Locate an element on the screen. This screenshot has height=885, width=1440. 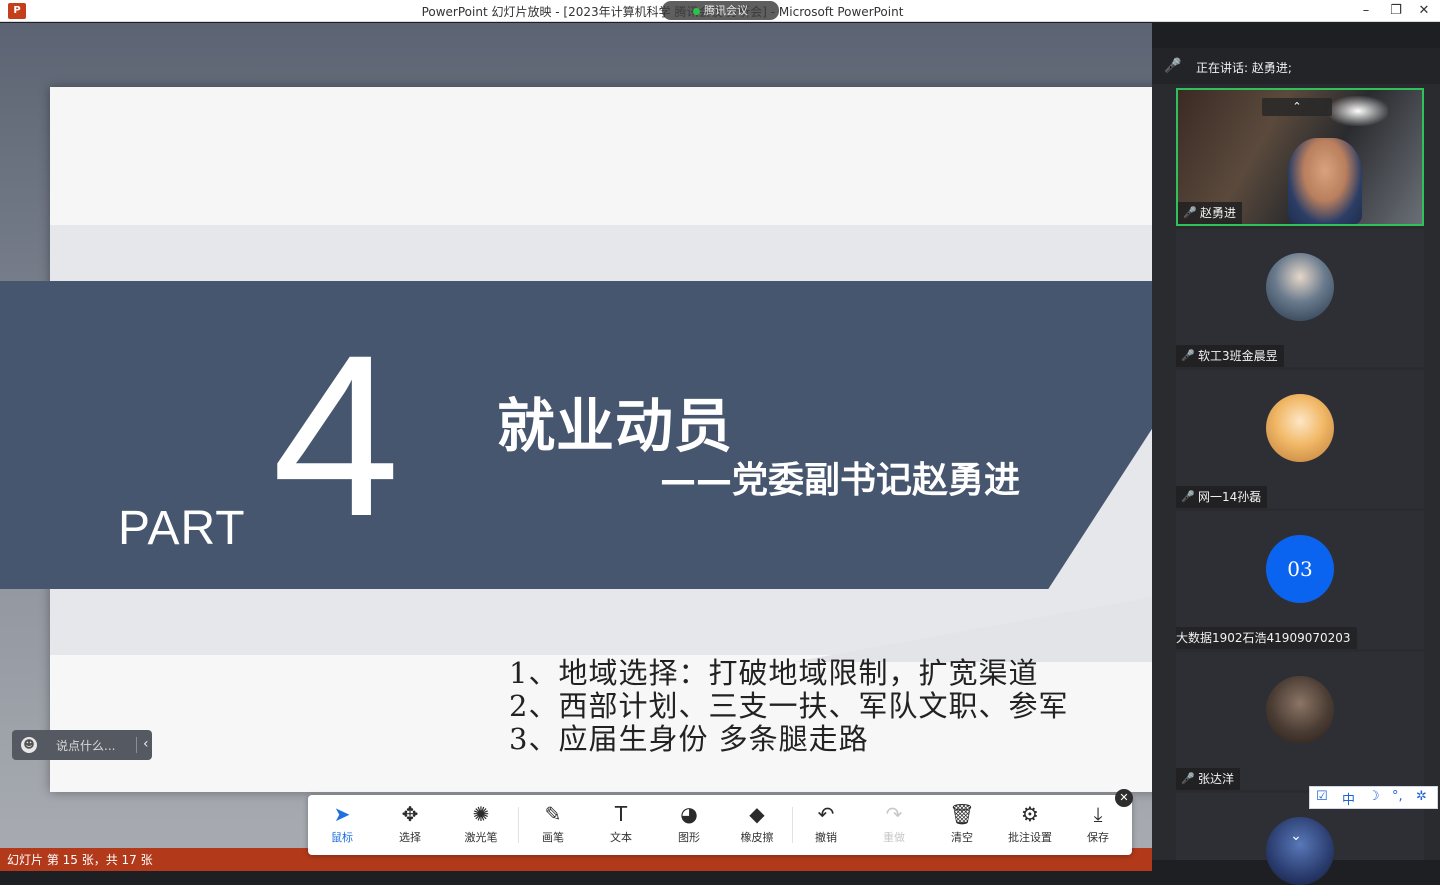
chevron-up-icon: ⌃ is located at coordinates (1297, 107).